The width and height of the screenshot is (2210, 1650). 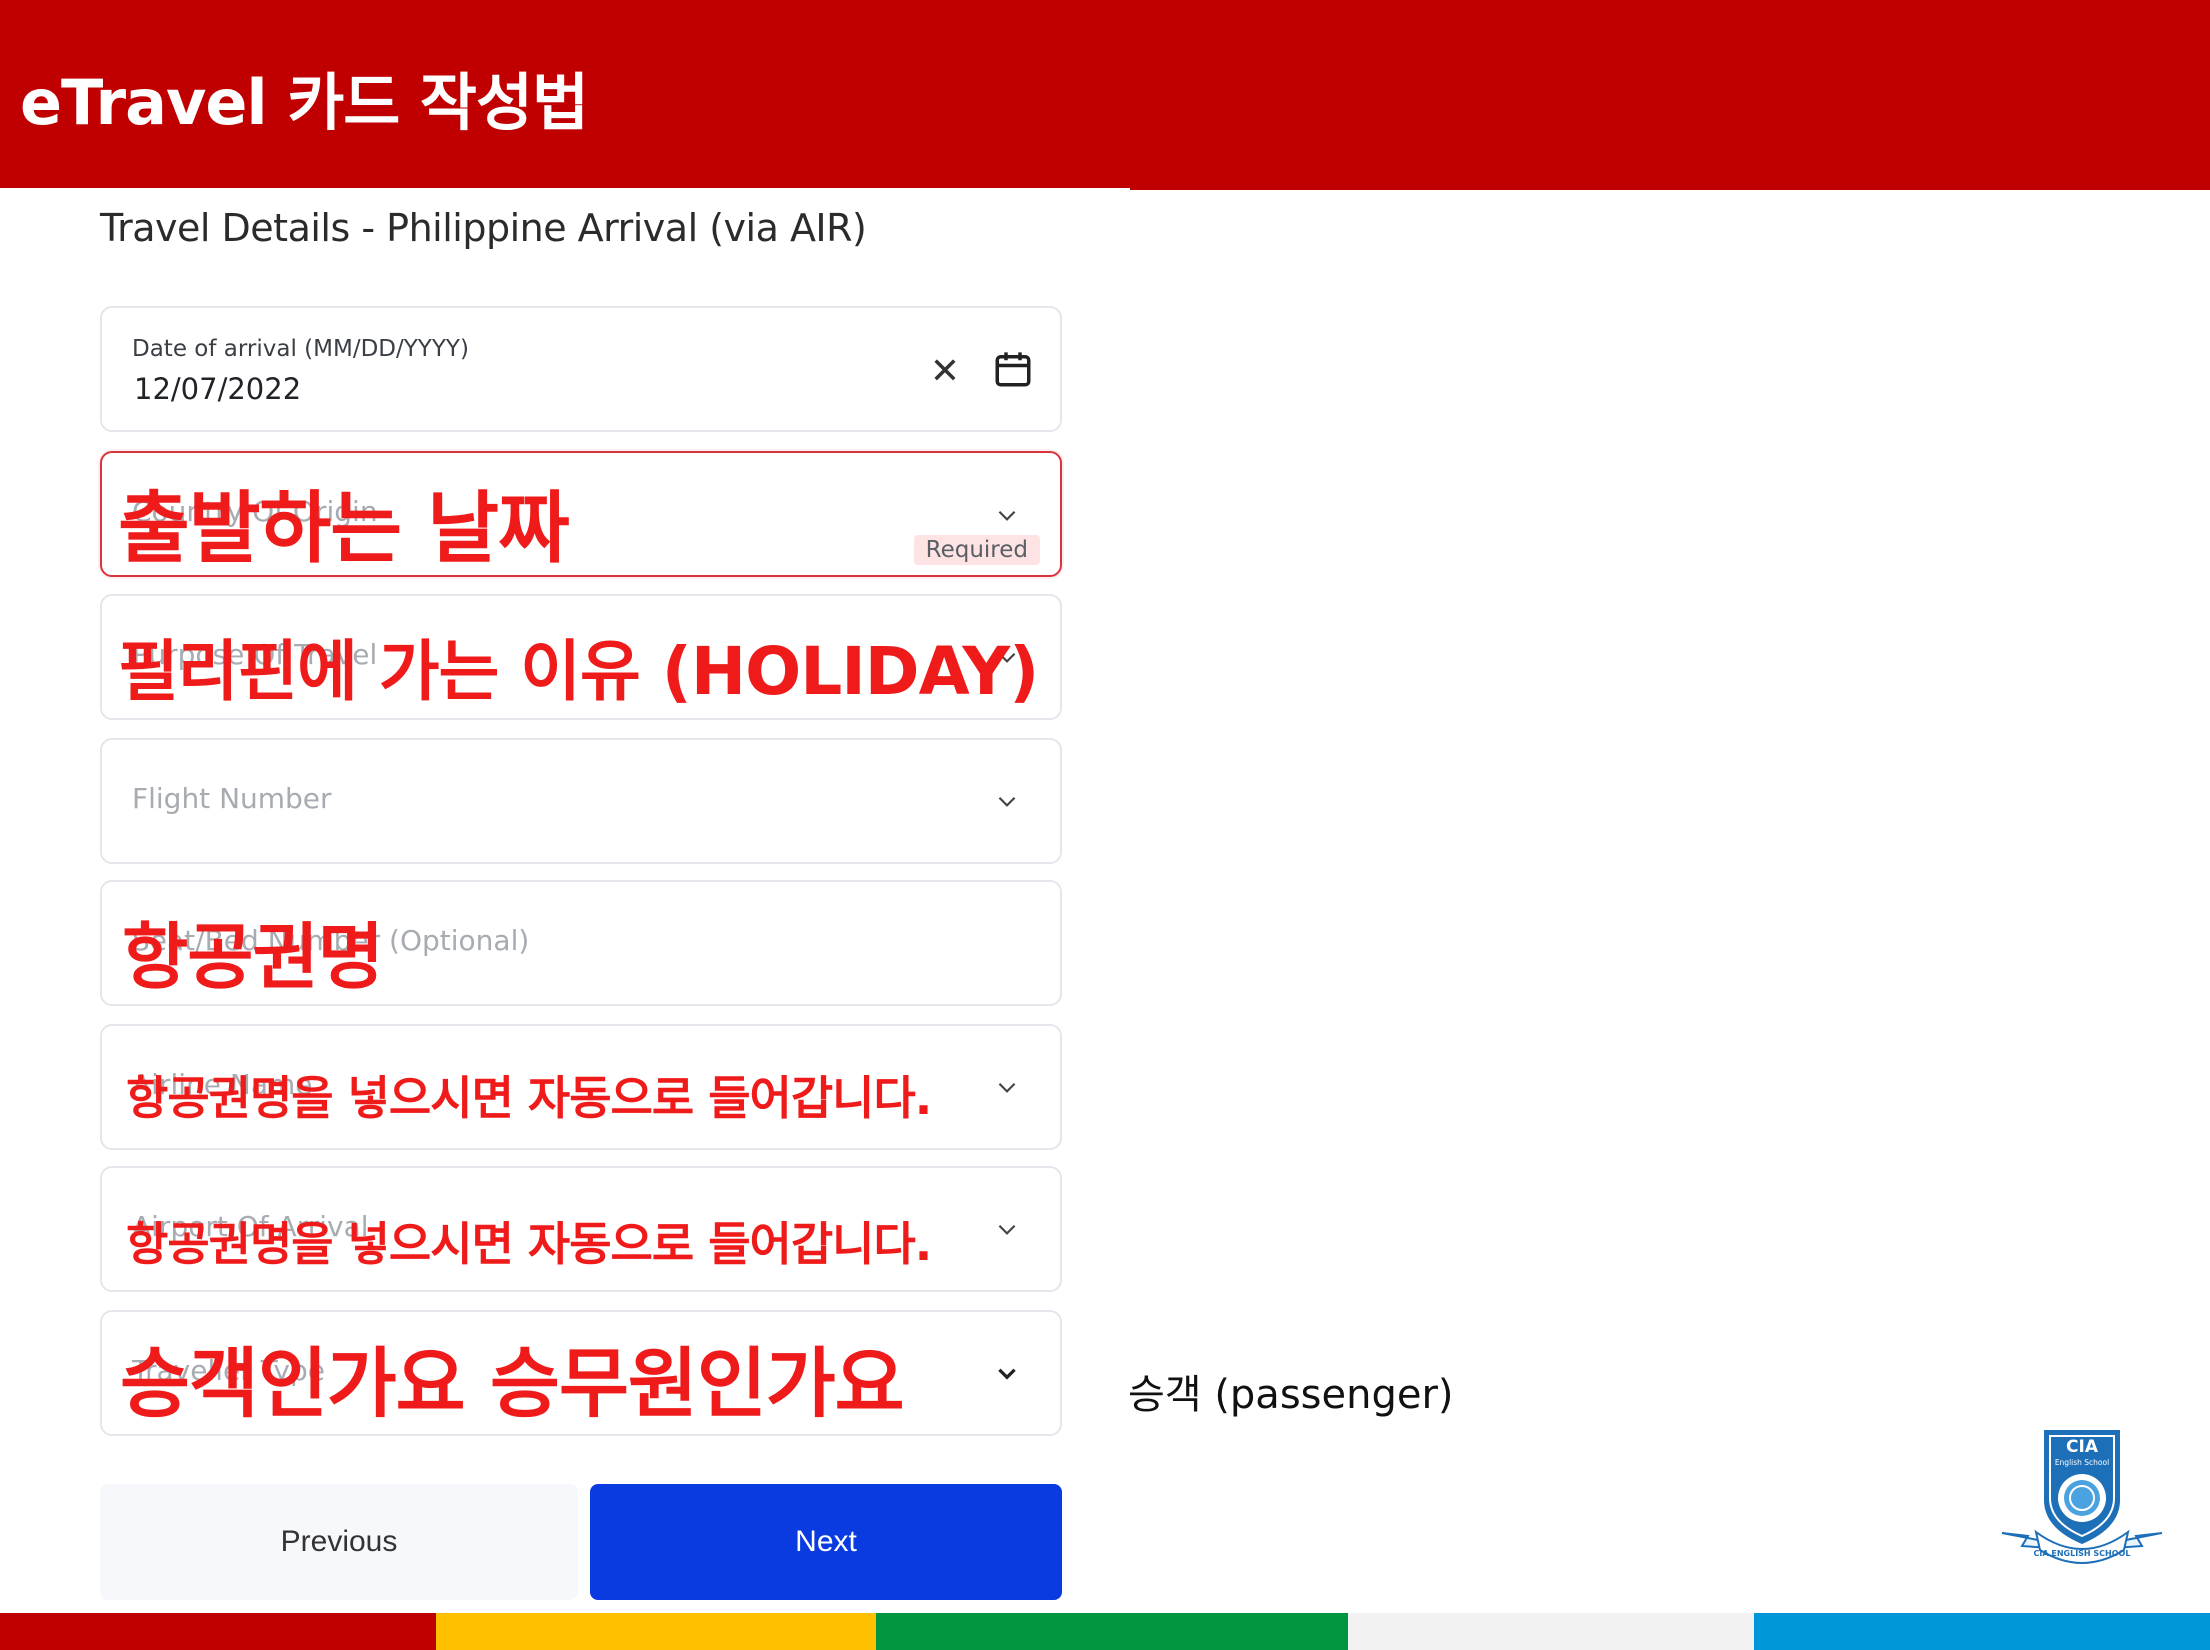 What do you see at coordinates (578, 671) in the screenshot?
I see `annotation-purpose: 필리핀에 가는 이유 (HOLIDAY)` at bounding box center [578, 671].